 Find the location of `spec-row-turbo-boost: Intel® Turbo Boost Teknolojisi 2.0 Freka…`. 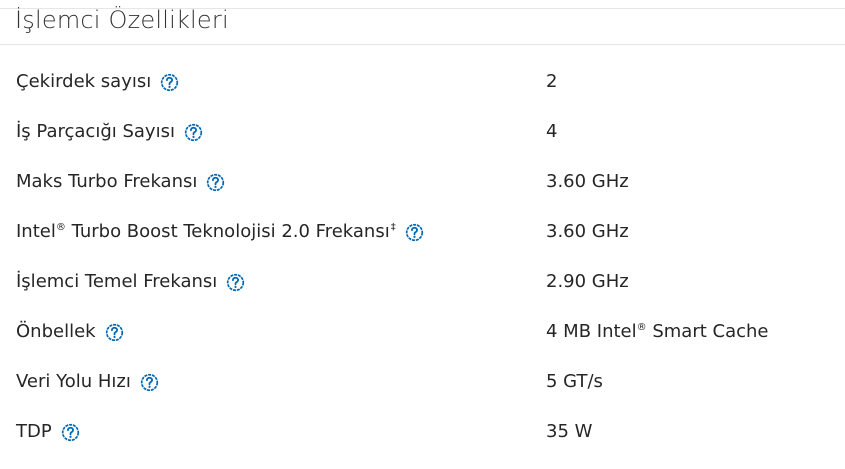

spec-row-turbo-boost: Intel® Turbo Boost Teknolojisi 2.0 Freka… is located at coordinates (422, 232).